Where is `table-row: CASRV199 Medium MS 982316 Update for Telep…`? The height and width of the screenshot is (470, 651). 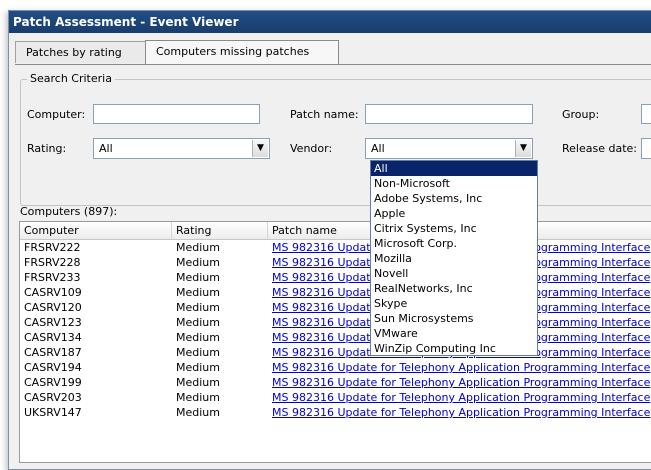 table-row: CASRV199 Medium MS 982316 Update for Telep… is located at coordinates (335, 383).